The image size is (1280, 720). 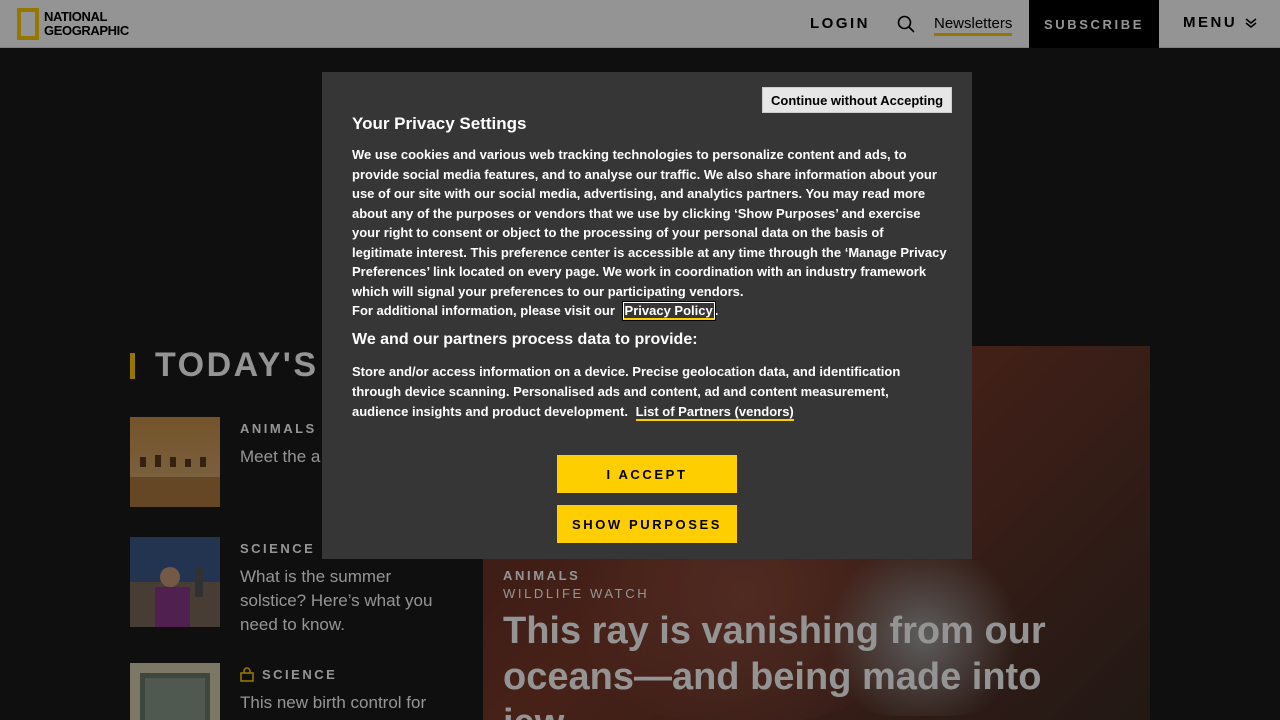 I want to click on additional-info-period: ., so click(x=716, y=310).